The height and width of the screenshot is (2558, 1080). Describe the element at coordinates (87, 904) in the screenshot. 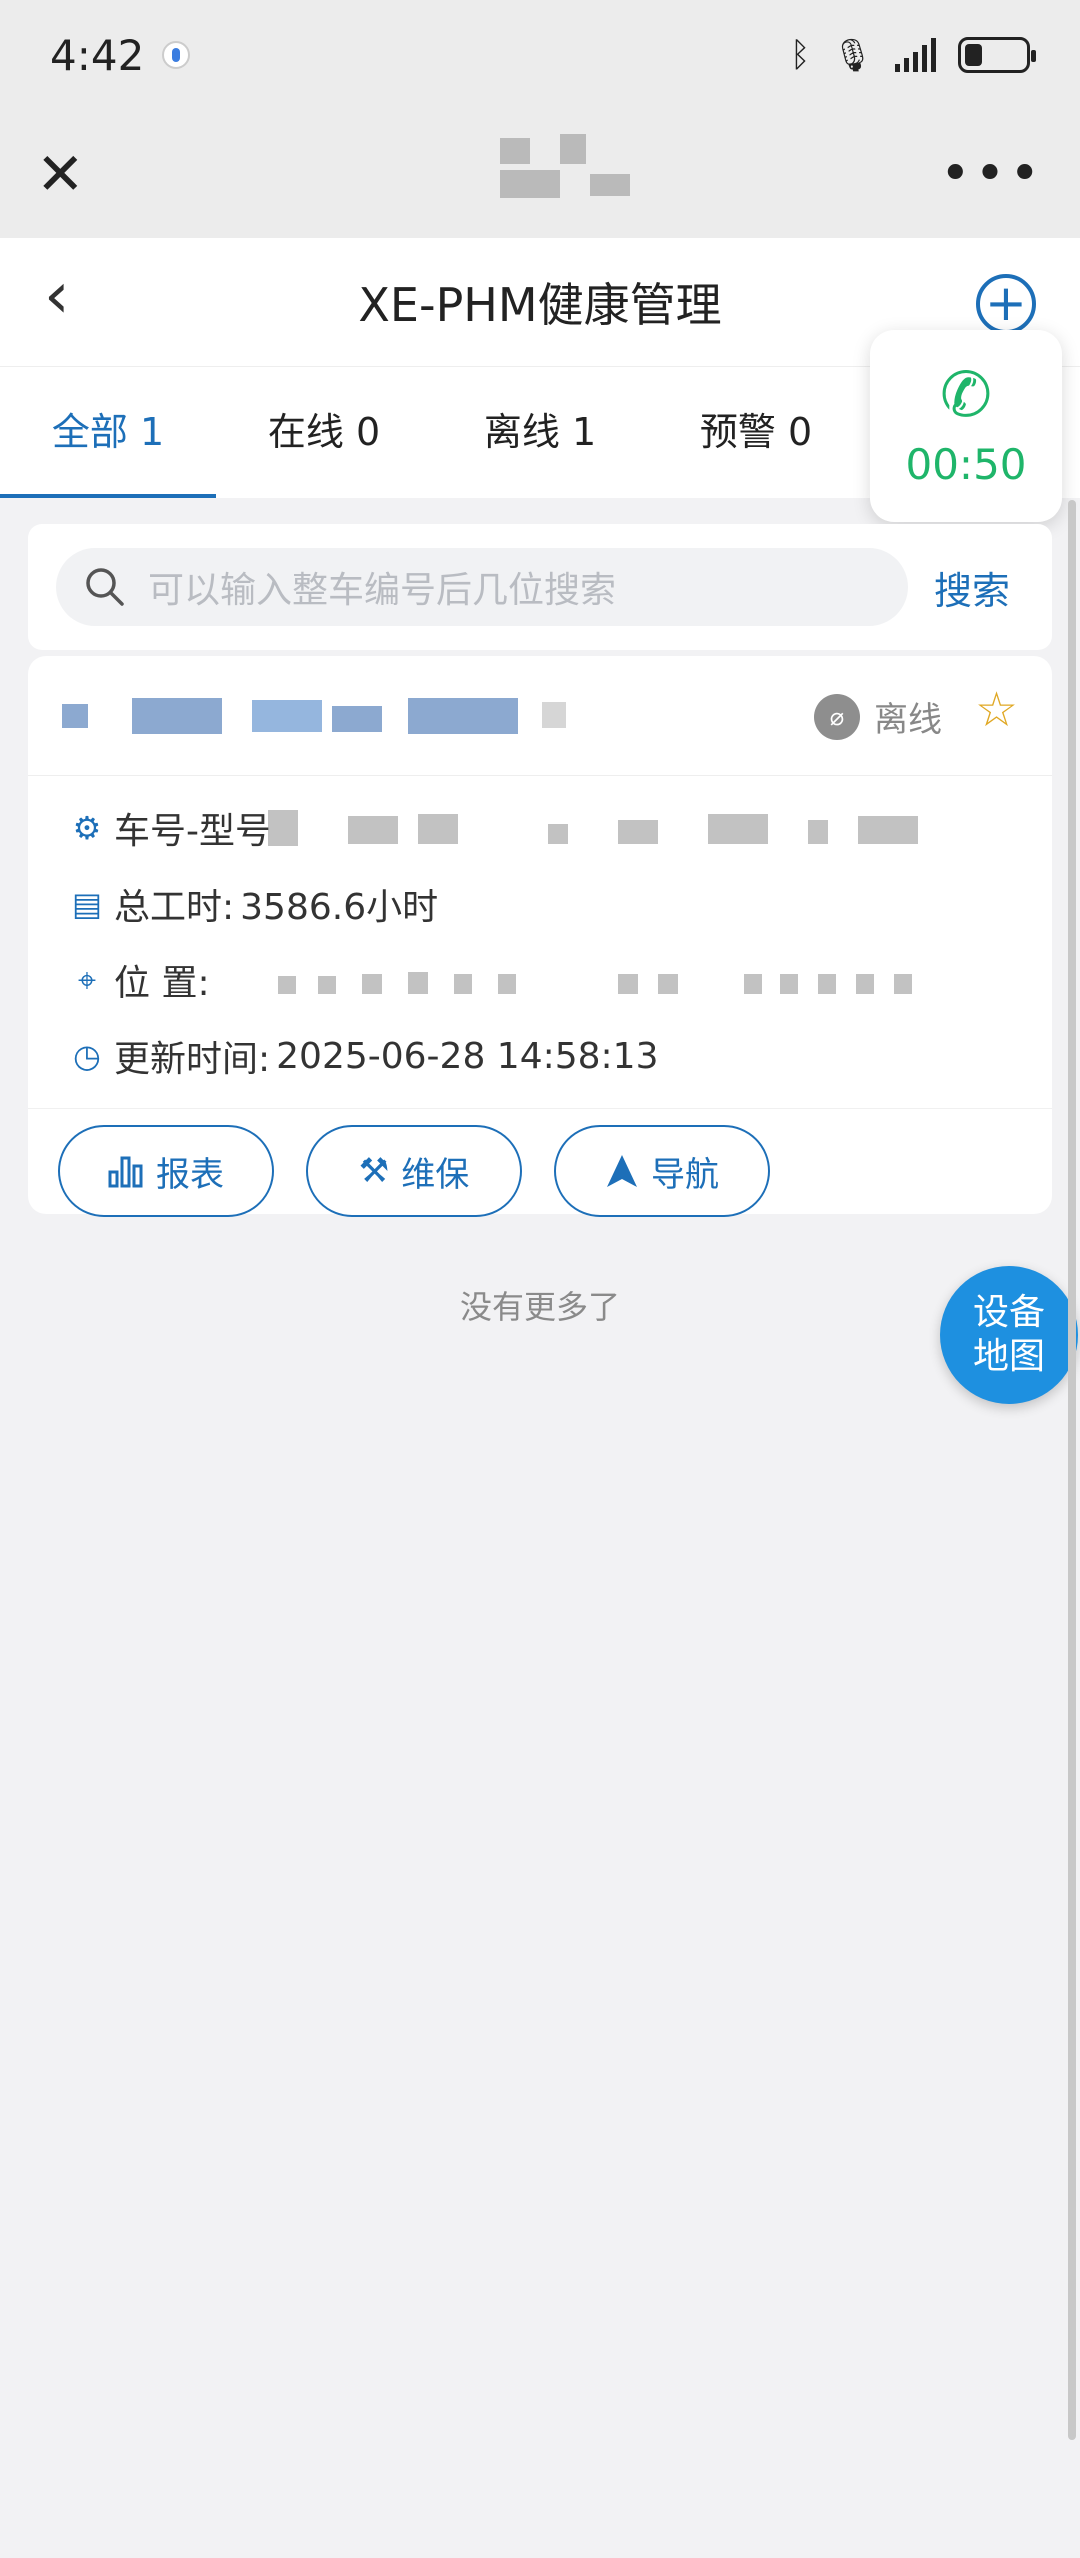

I see `document-clock-icon: ▤` at that location.